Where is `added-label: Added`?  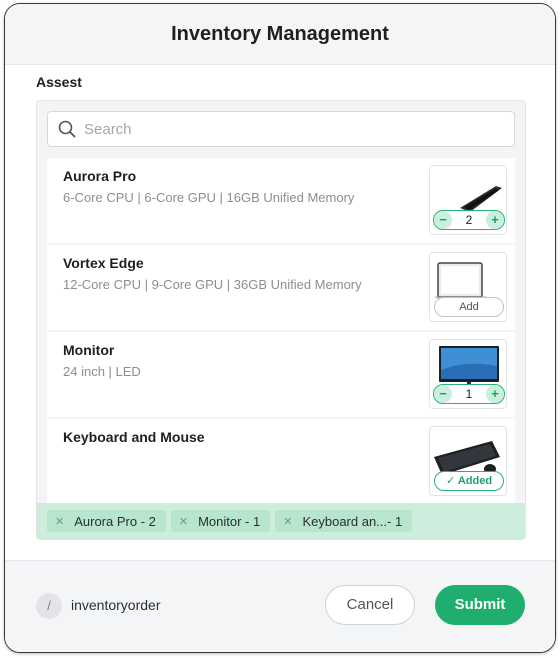
added-label: Added is located at coordinates (475, 481).